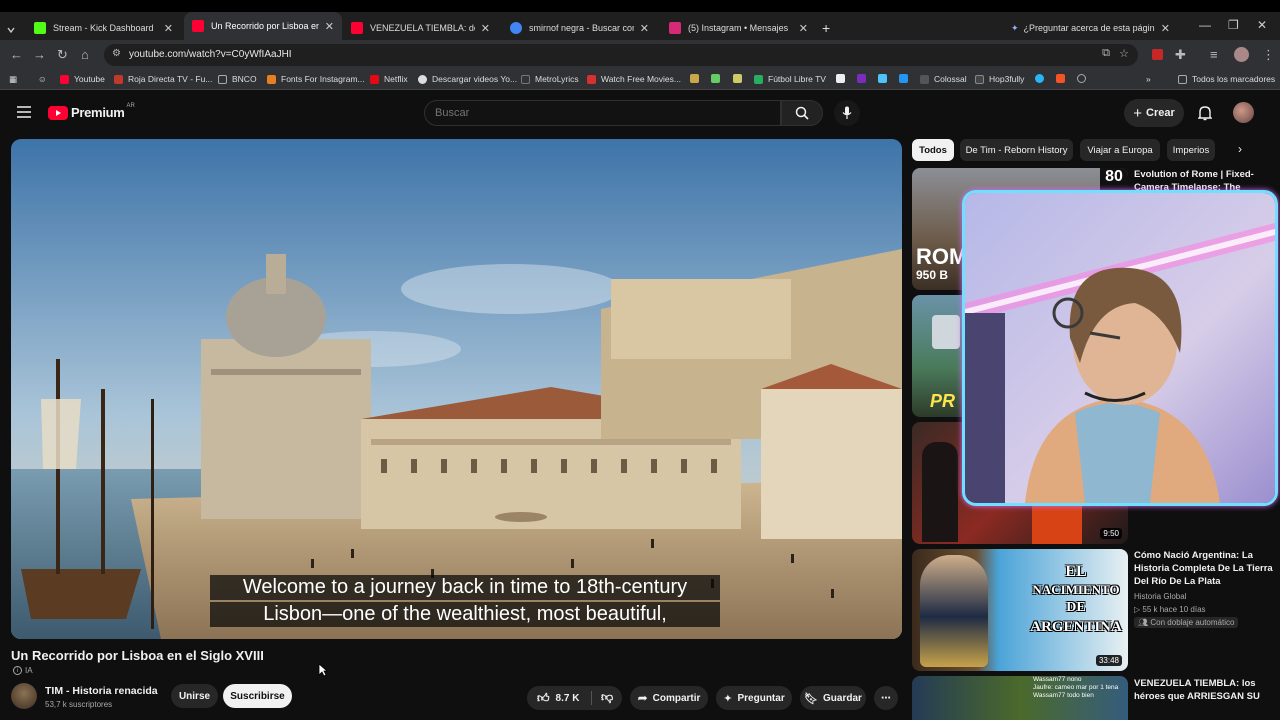 The width and height of the screenshot is (1280, 720). What do you see at coordinates (550, 79) in the screenshot?
I see `bookmark-metrolyrics: MetroLyrics` at bounding box center [550, 79].